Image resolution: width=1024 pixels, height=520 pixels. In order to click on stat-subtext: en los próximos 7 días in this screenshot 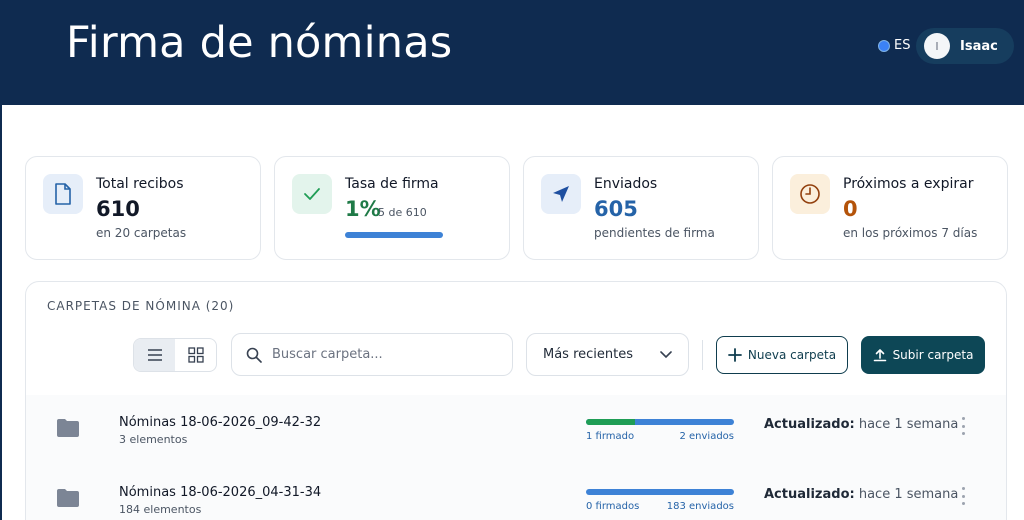, I will do `click(910, 233)`.